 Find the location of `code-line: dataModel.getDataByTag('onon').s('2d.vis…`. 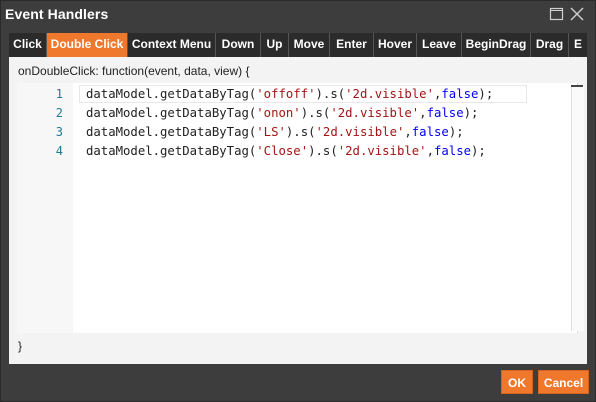

code-line: dataModel.getDataByTag('onon').s('2d.vis… is located at coordinates (282, 113).